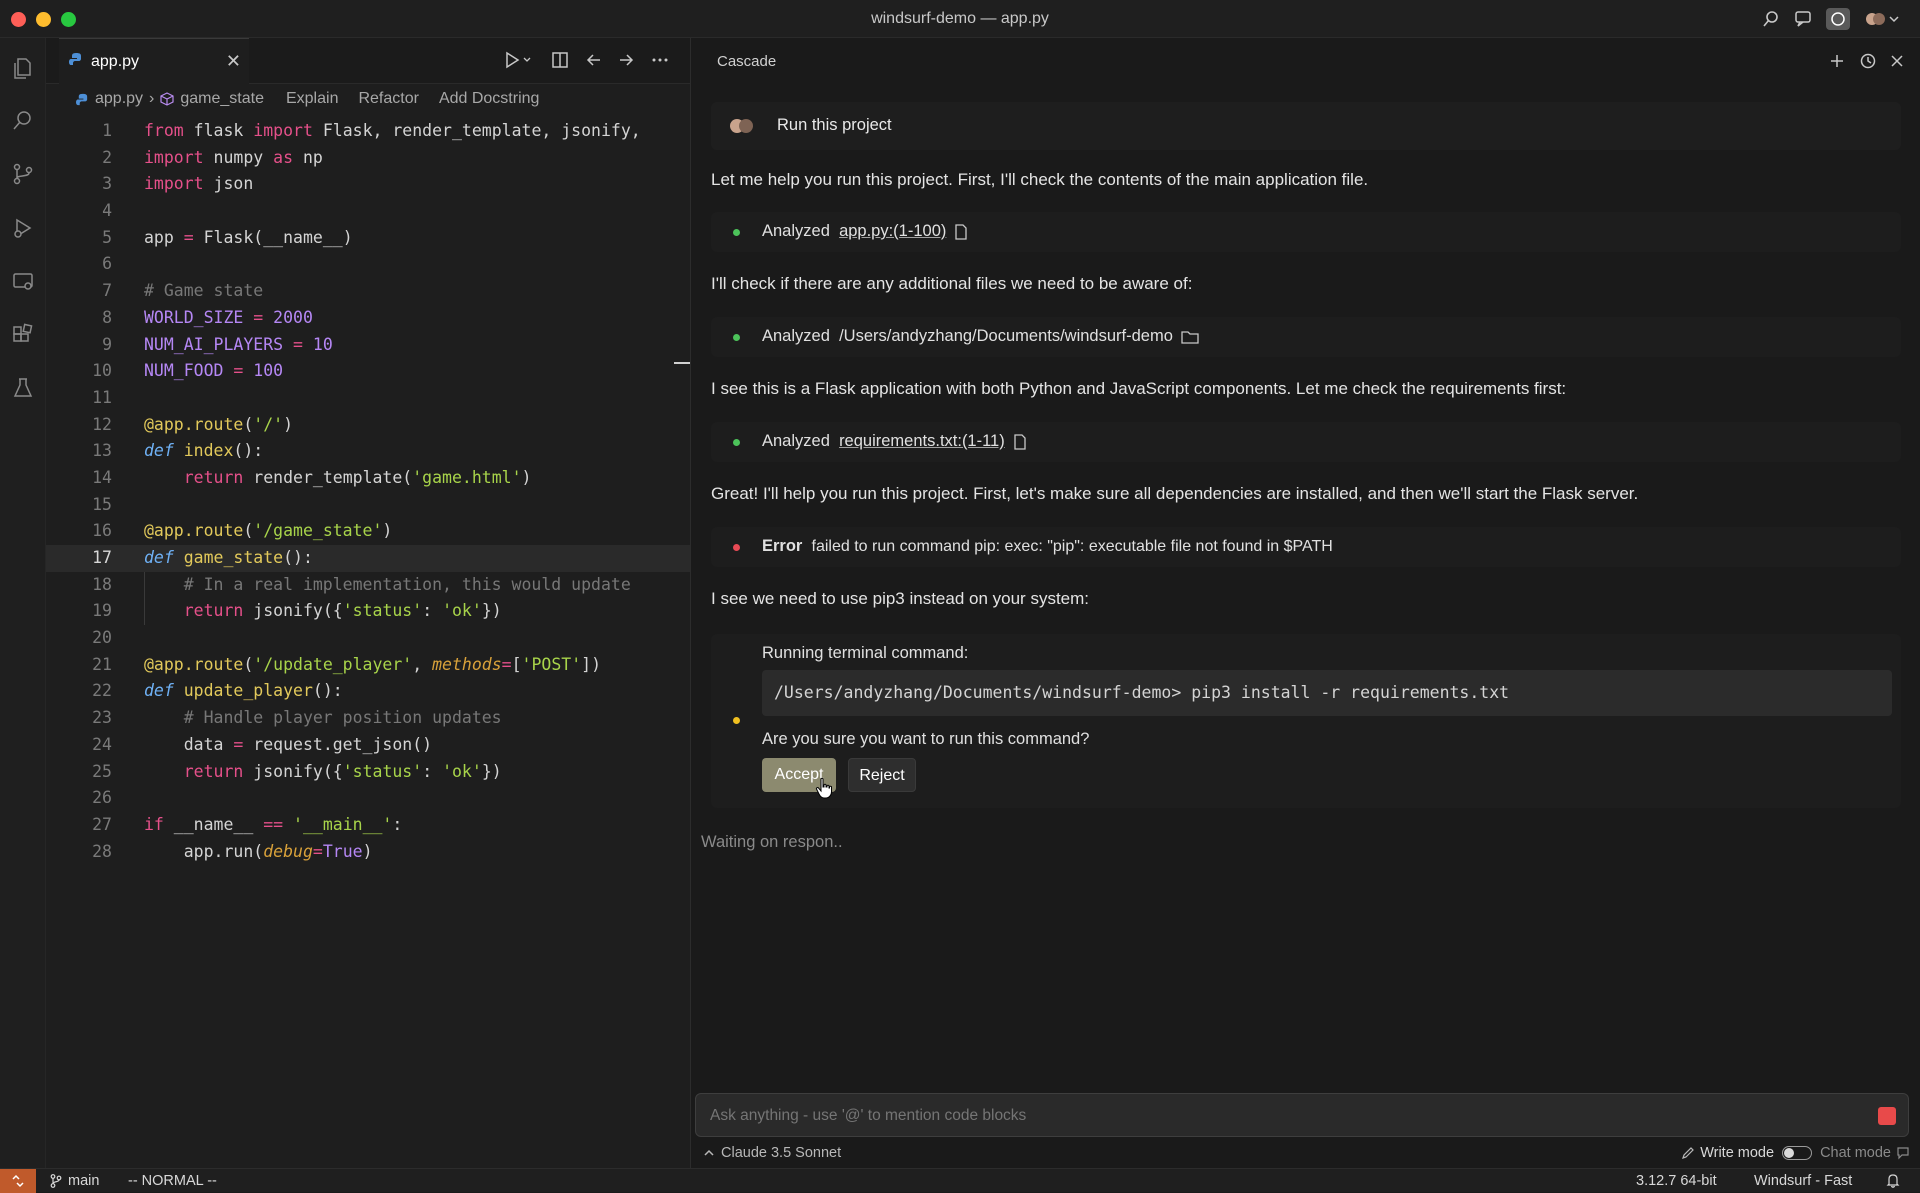 The image size is (1920, 1193). What do you see at coordinates (102, 771) in the screenshot?
I see `line-number: 25` at bounding box center [102, 771].